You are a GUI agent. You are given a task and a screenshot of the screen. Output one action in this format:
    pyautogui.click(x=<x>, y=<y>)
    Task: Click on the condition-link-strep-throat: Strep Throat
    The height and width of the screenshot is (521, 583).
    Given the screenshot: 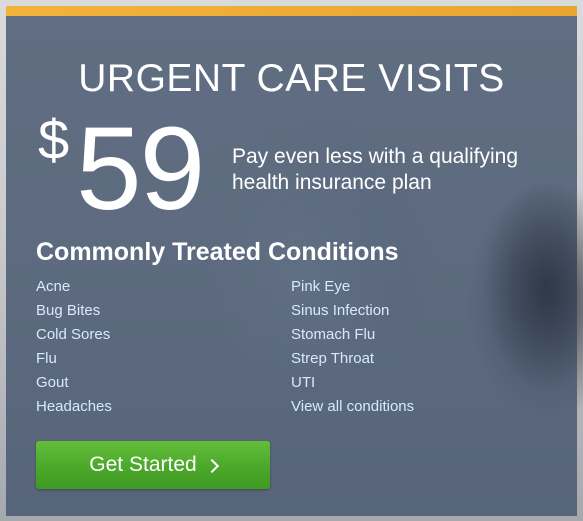 What is the action you would take?
    pyautogui.click(x=413, y=359)
    